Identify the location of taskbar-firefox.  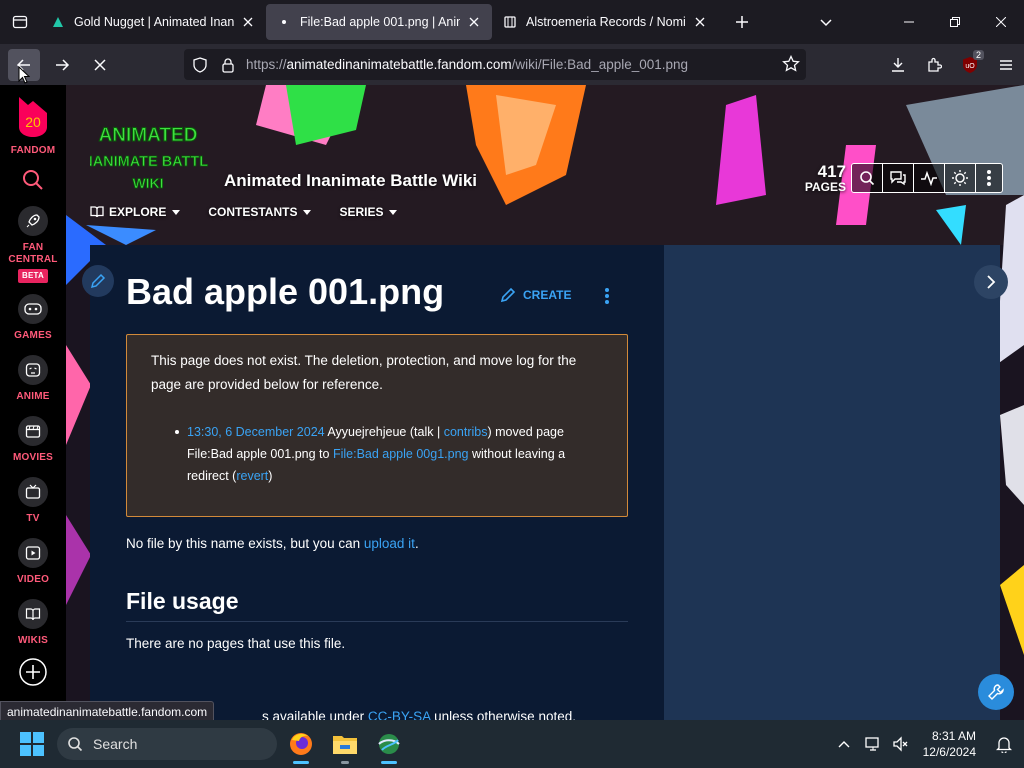
(301, 746).